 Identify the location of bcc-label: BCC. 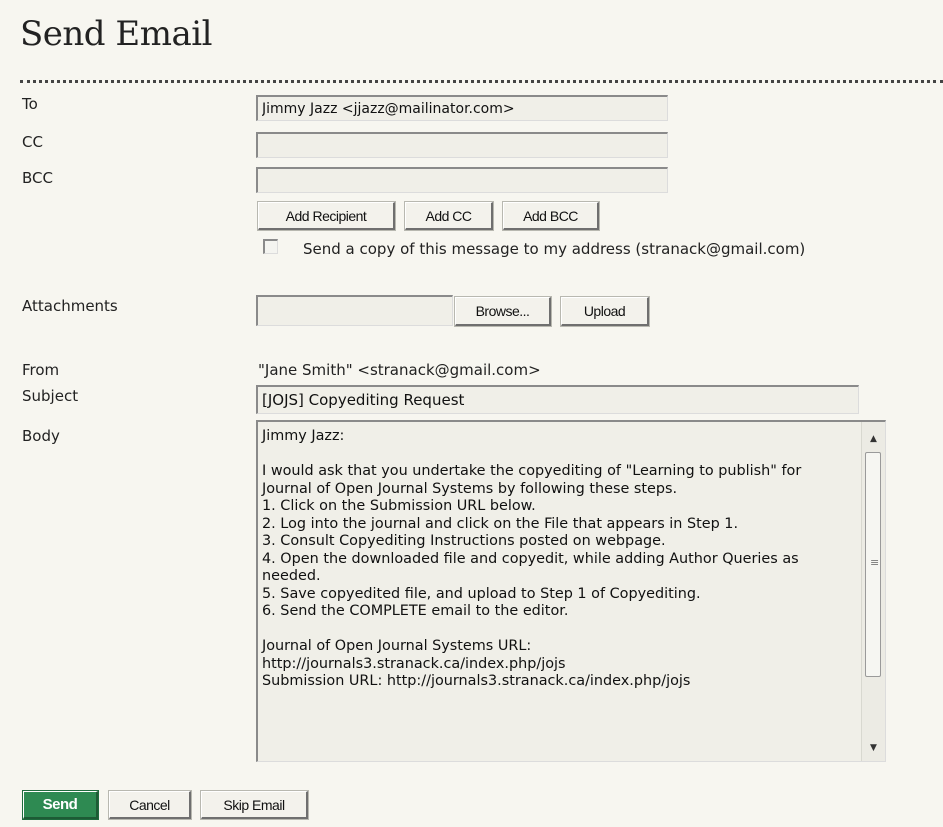
(37, 178).